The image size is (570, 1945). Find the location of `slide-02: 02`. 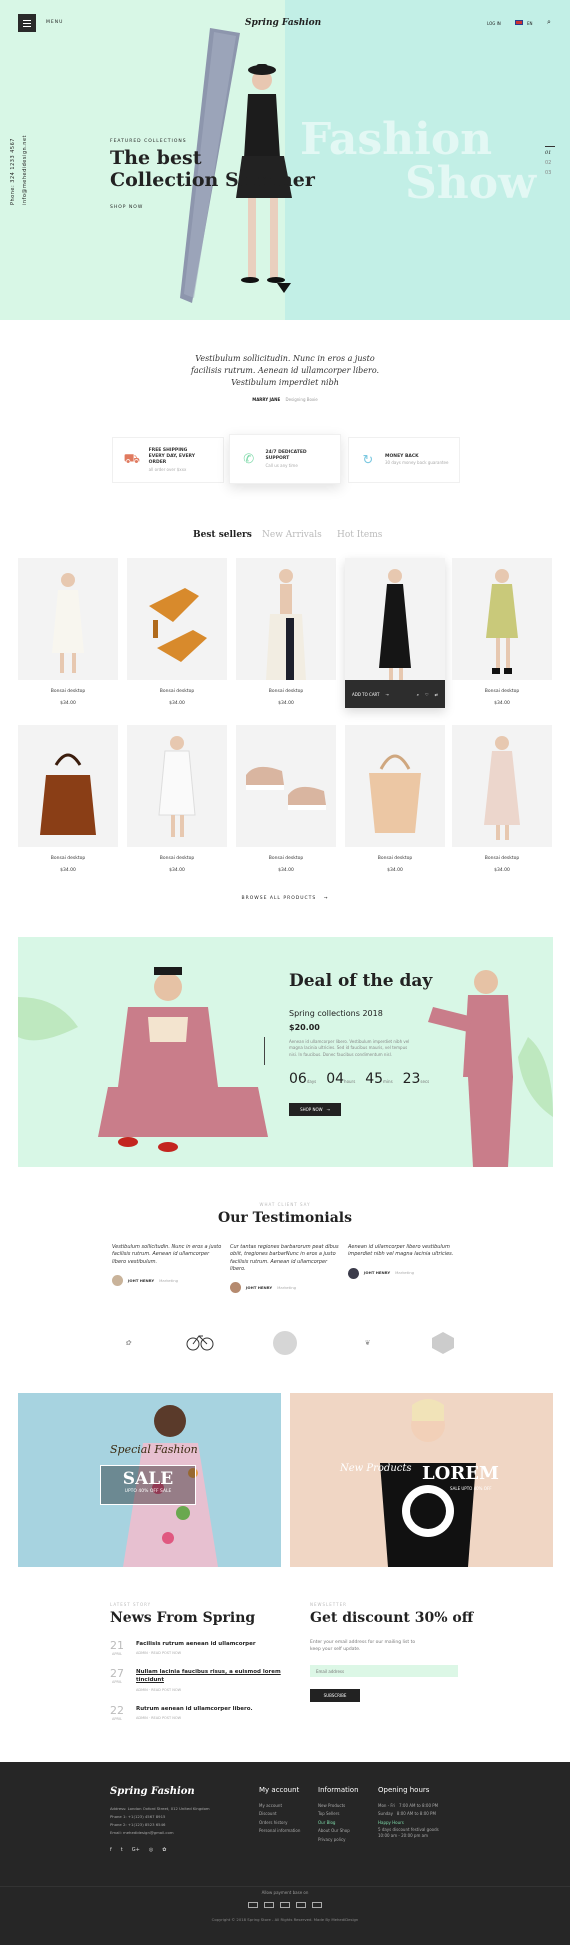

slide-02: 02 is located at coordinates (548, 163).